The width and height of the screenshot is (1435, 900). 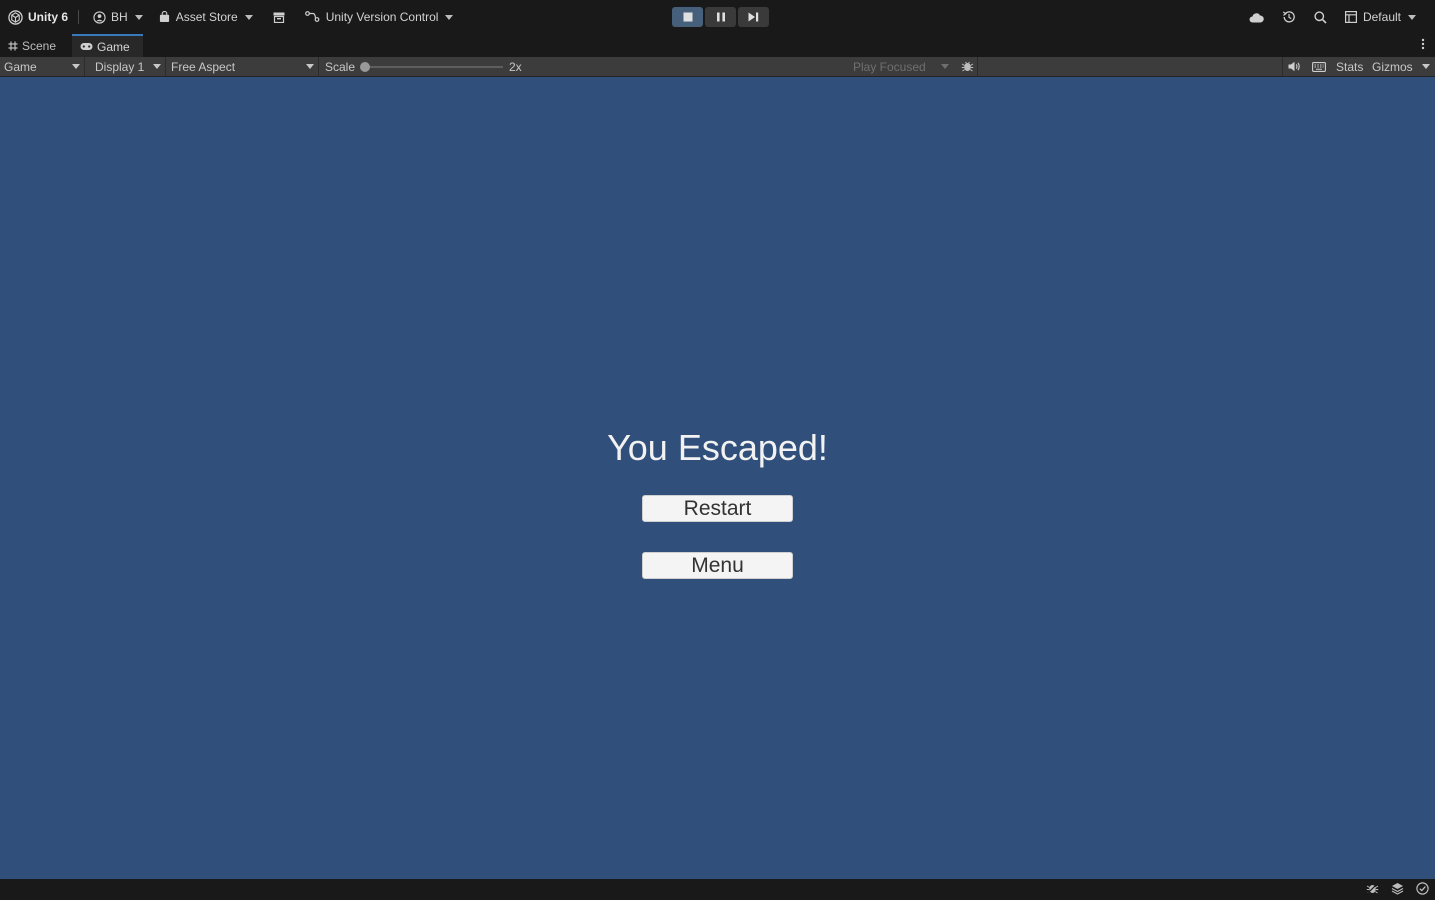 I want to click on gizmos-dropdown, so click(x=1426, y=66).